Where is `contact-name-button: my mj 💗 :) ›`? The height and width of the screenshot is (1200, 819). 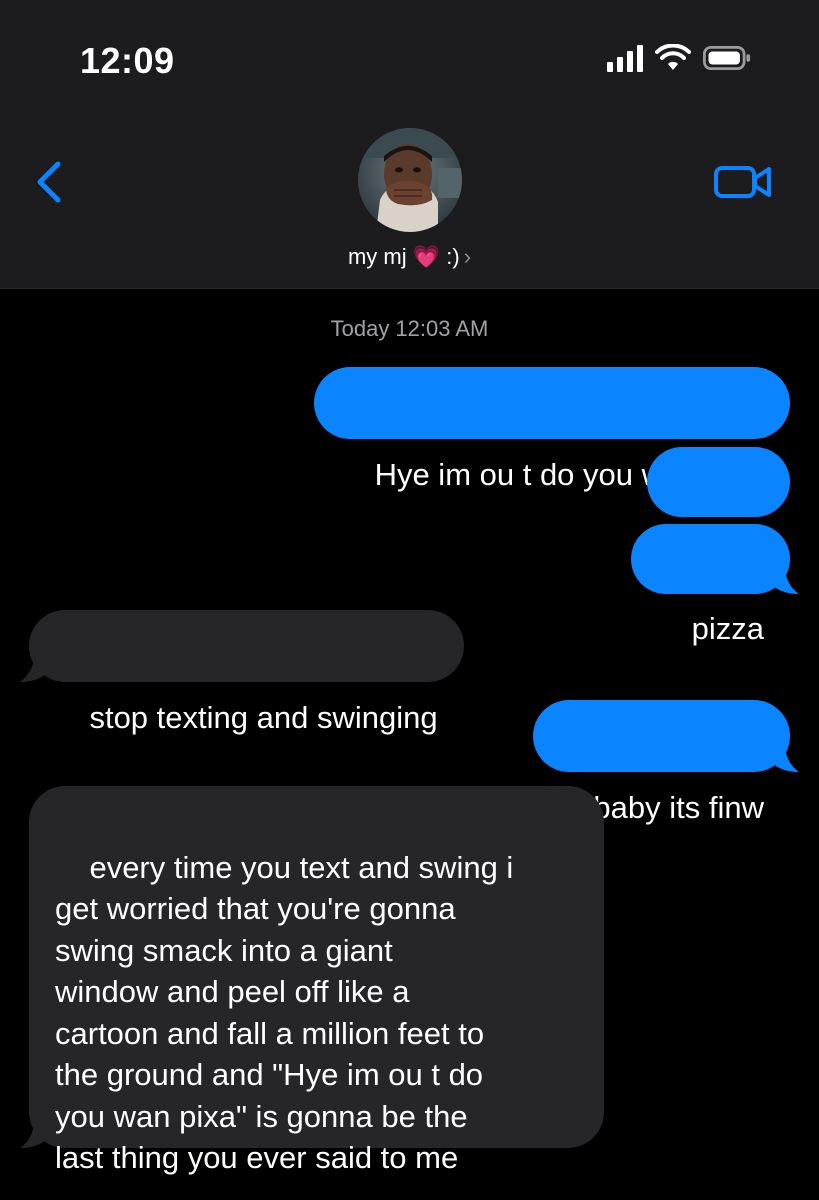 contact-name-button: my mj 💗 :) › is located at coordinates (409, 257).